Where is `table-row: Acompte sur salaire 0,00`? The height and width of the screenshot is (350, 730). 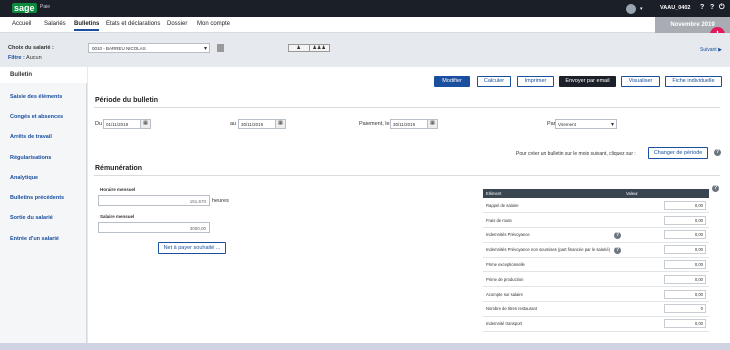
table-row: Acompte sur salaire 0,00 is located at coordinates (596, 294).